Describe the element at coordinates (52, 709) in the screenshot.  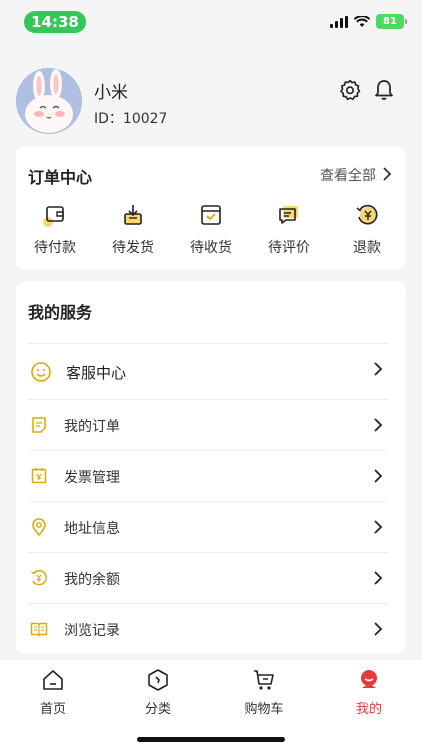
I see `tab-label: 首页` at that location.